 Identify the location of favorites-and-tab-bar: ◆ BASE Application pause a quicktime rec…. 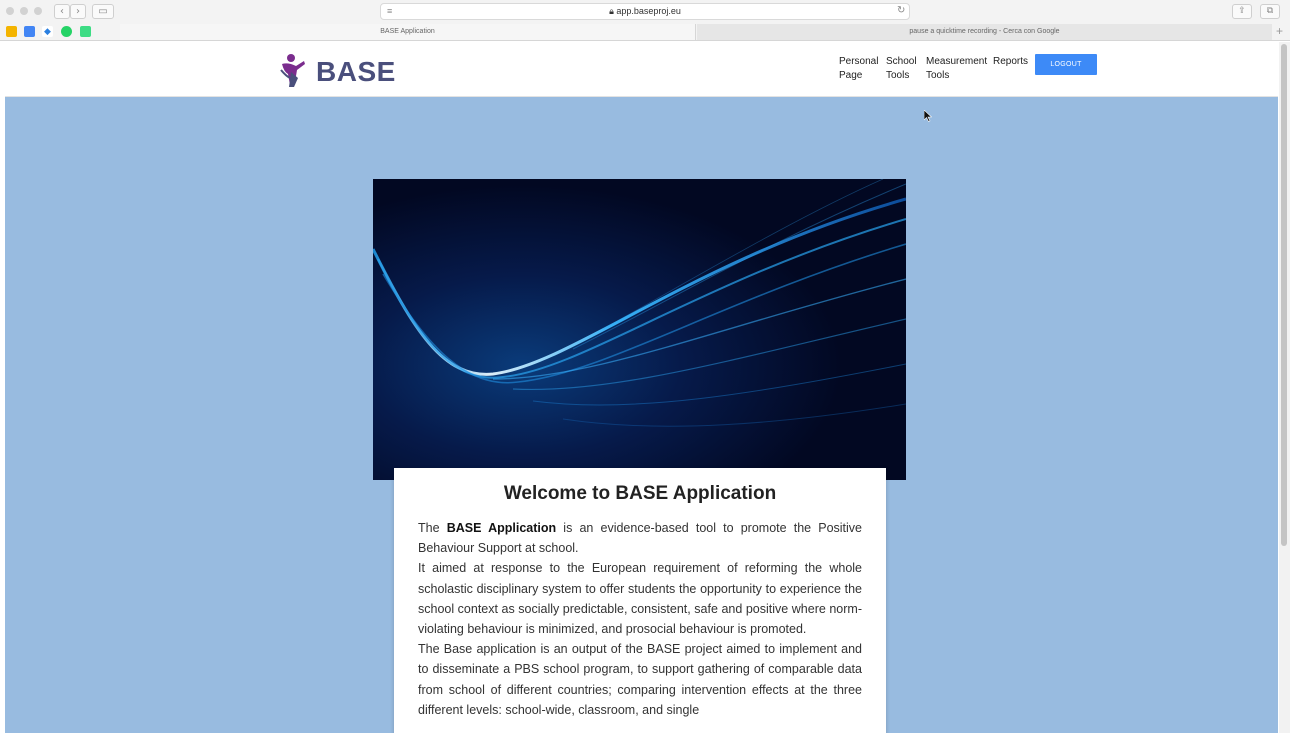
(645, 32).